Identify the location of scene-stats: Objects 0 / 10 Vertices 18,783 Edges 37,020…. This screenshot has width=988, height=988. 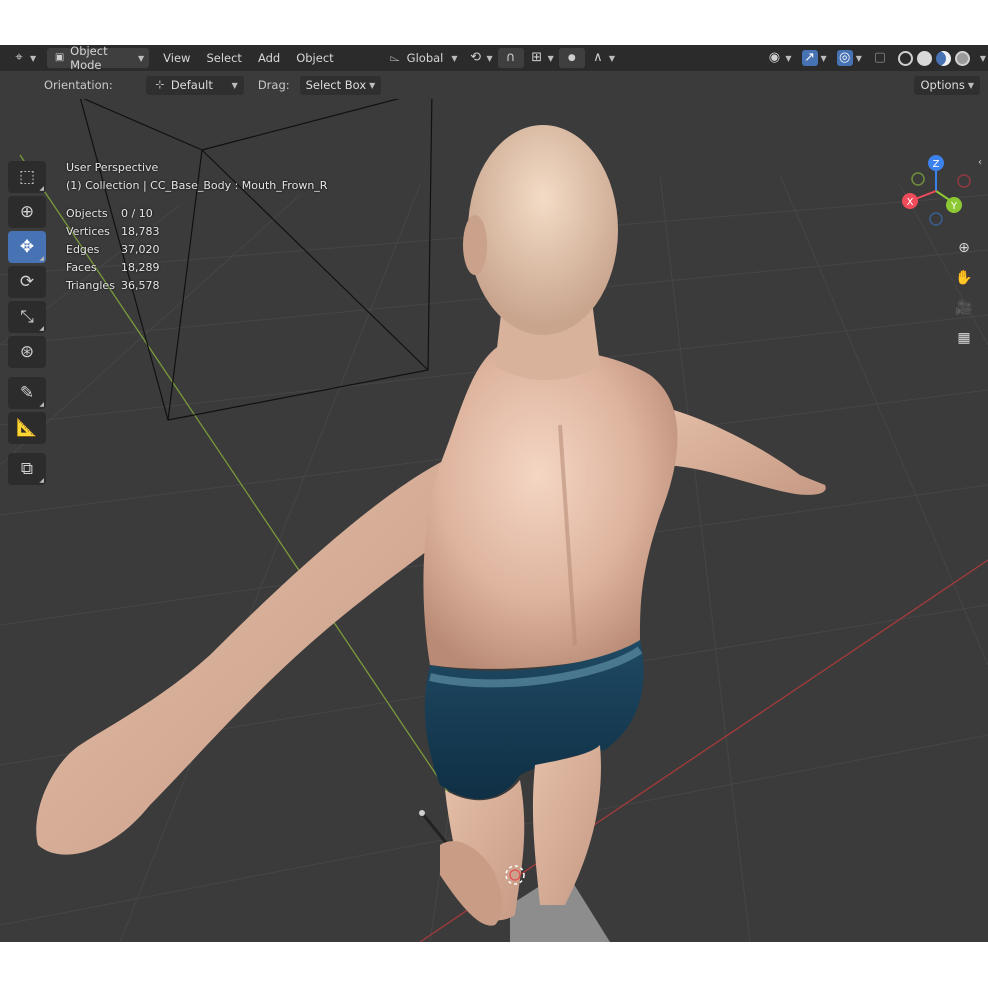
(196, 250).